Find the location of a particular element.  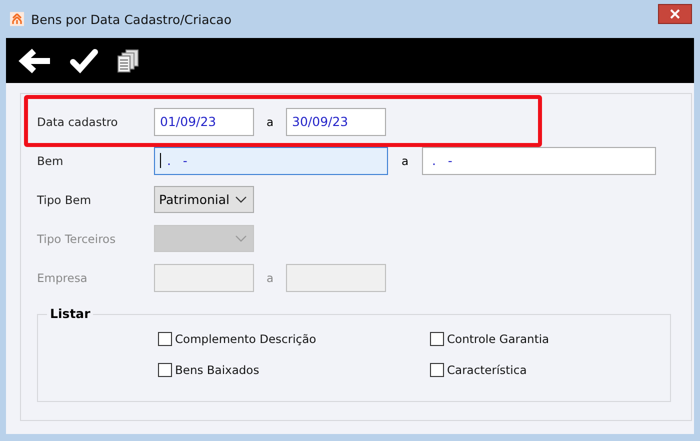

checkbox: Característica is located at coordinates (550, 370).